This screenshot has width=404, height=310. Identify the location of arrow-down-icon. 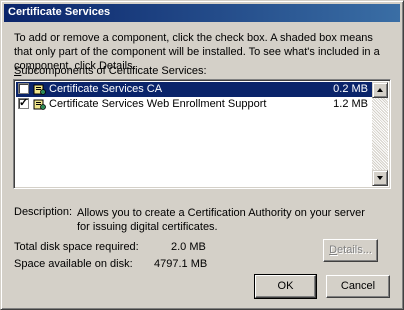
(380, 178).